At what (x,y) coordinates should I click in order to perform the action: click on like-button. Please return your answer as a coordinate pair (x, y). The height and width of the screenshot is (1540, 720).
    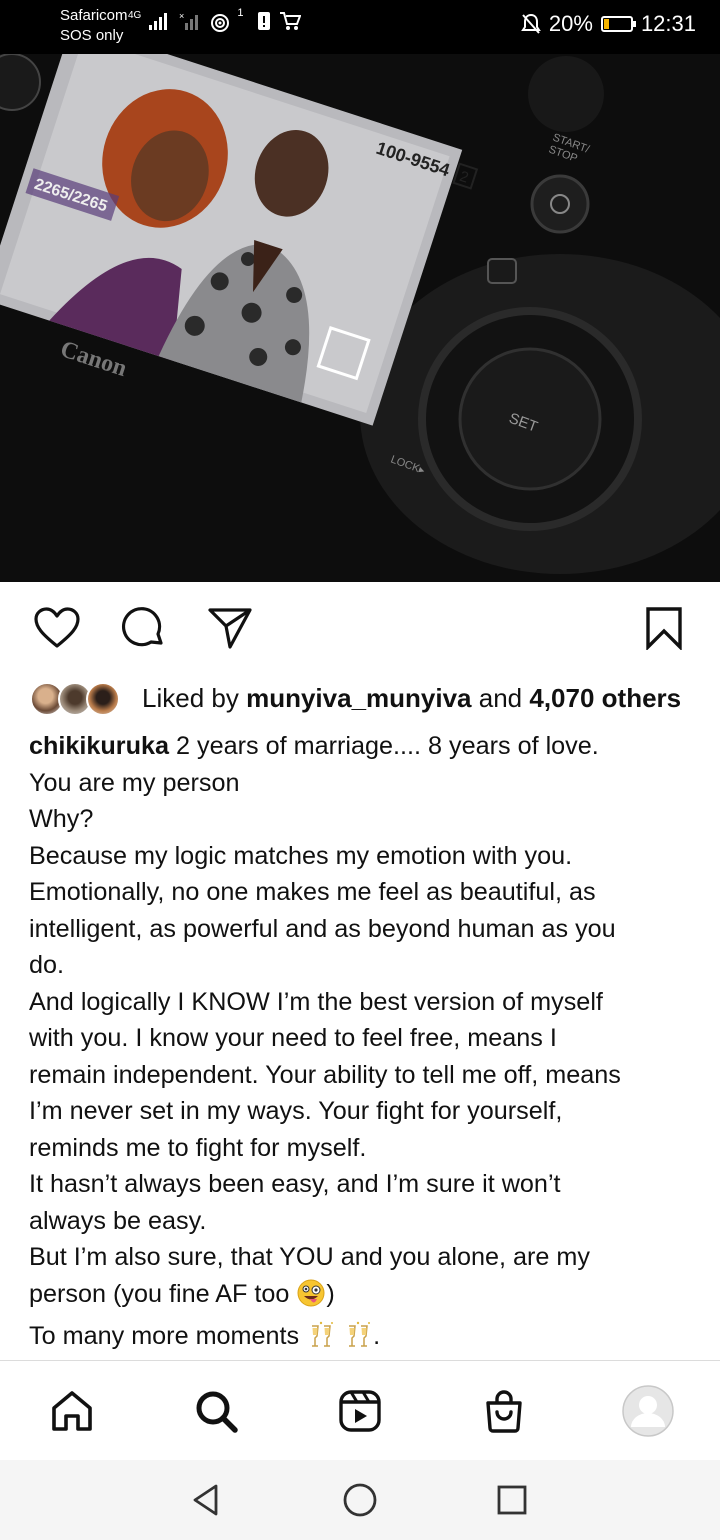
    Looking at the image, I should click on (57, 628).